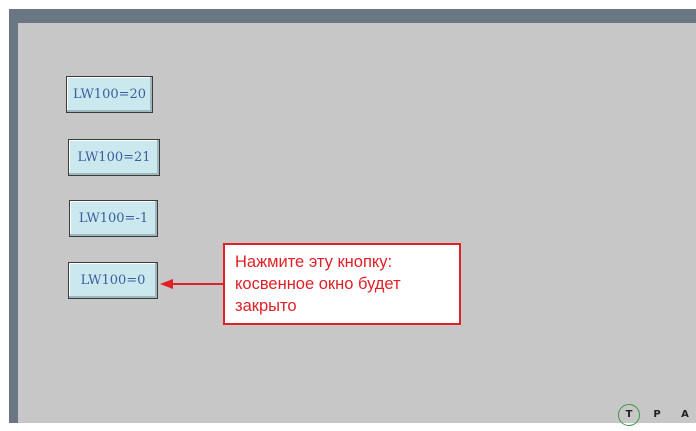 This screenshot has height=431, width=696. What do you see at coordinates (629, 415) in the screenshot?
I see `nav-t-button: T` at bounding box center [629, 415].